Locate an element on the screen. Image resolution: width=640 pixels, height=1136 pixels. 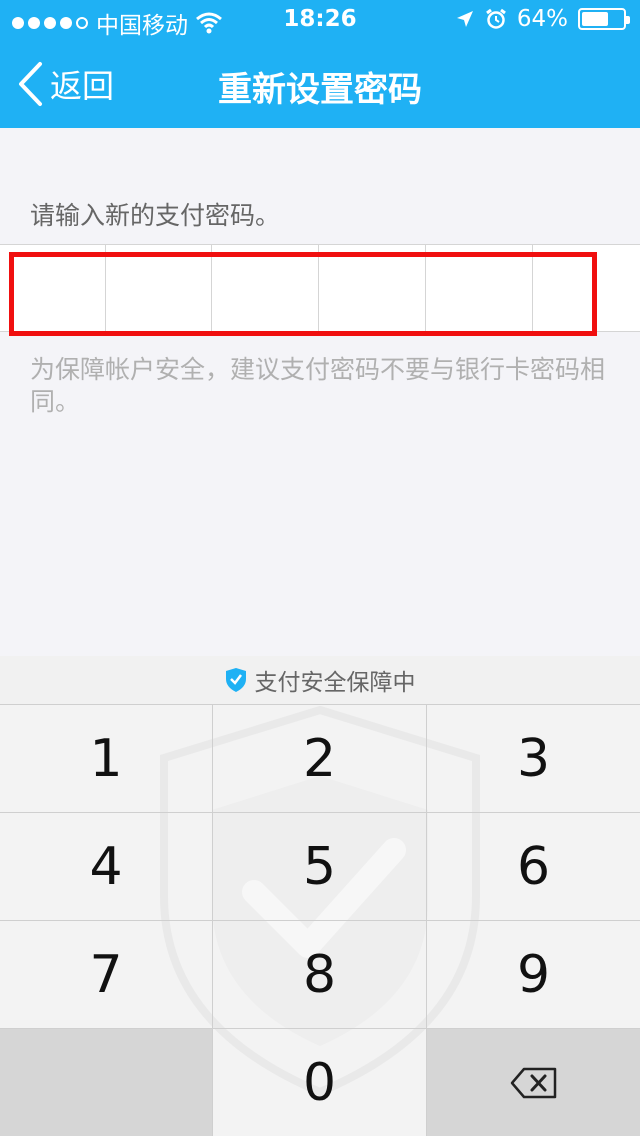
battery-icon is located at coordinates (604, 19).